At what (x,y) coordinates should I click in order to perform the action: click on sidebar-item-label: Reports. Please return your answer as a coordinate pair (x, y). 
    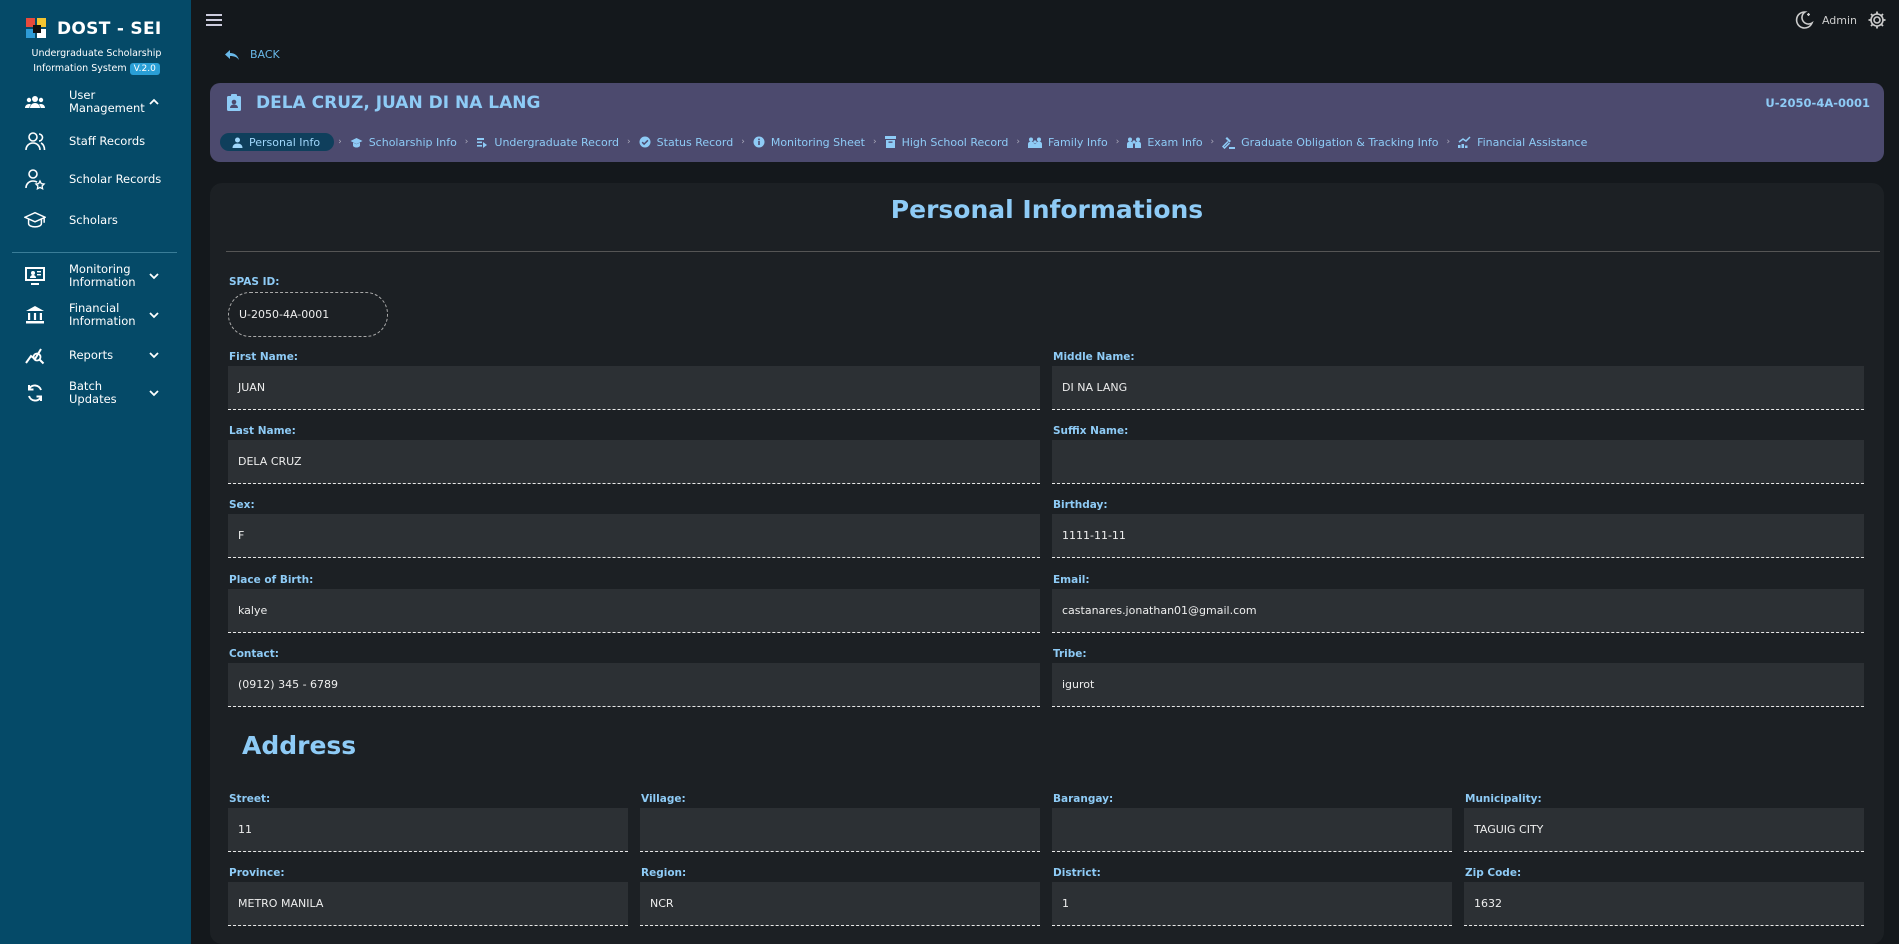
    Looking at the image, I should click on (91, 355).